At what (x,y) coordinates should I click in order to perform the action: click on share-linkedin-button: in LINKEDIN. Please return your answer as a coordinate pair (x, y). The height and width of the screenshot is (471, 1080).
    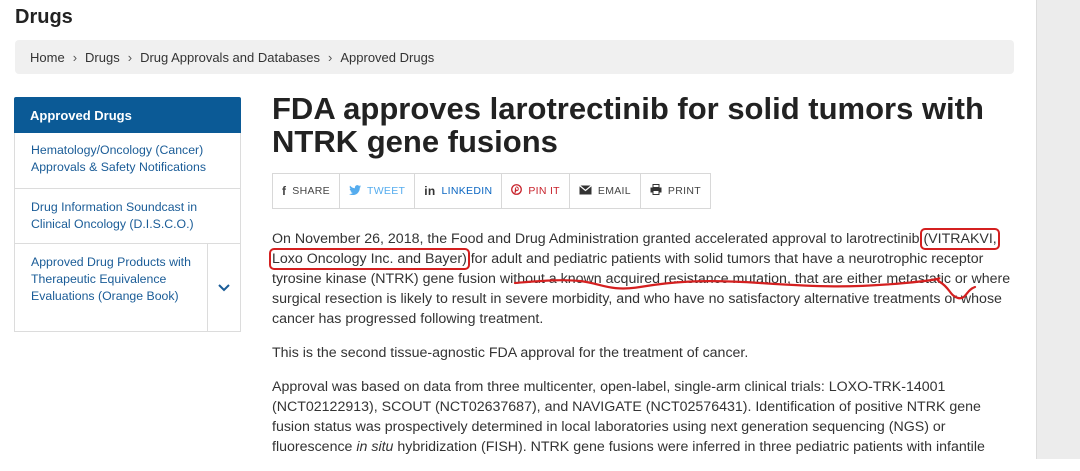
    Looking at the image, I should click on (459, 191).